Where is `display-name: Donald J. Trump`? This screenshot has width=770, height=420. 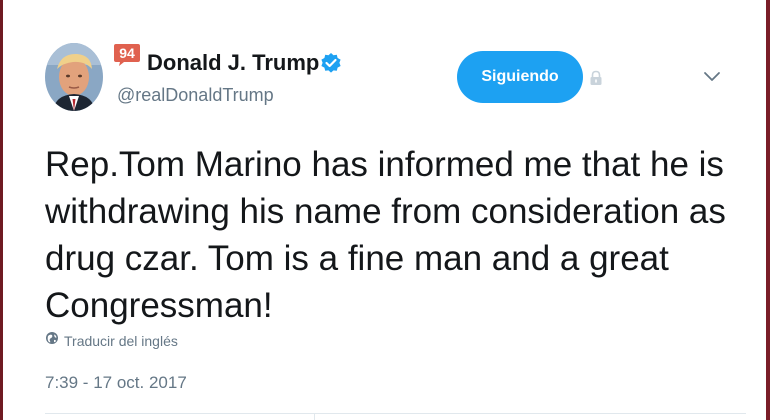
display-name: Donald J. Trump is located at coordinates (233, 63).